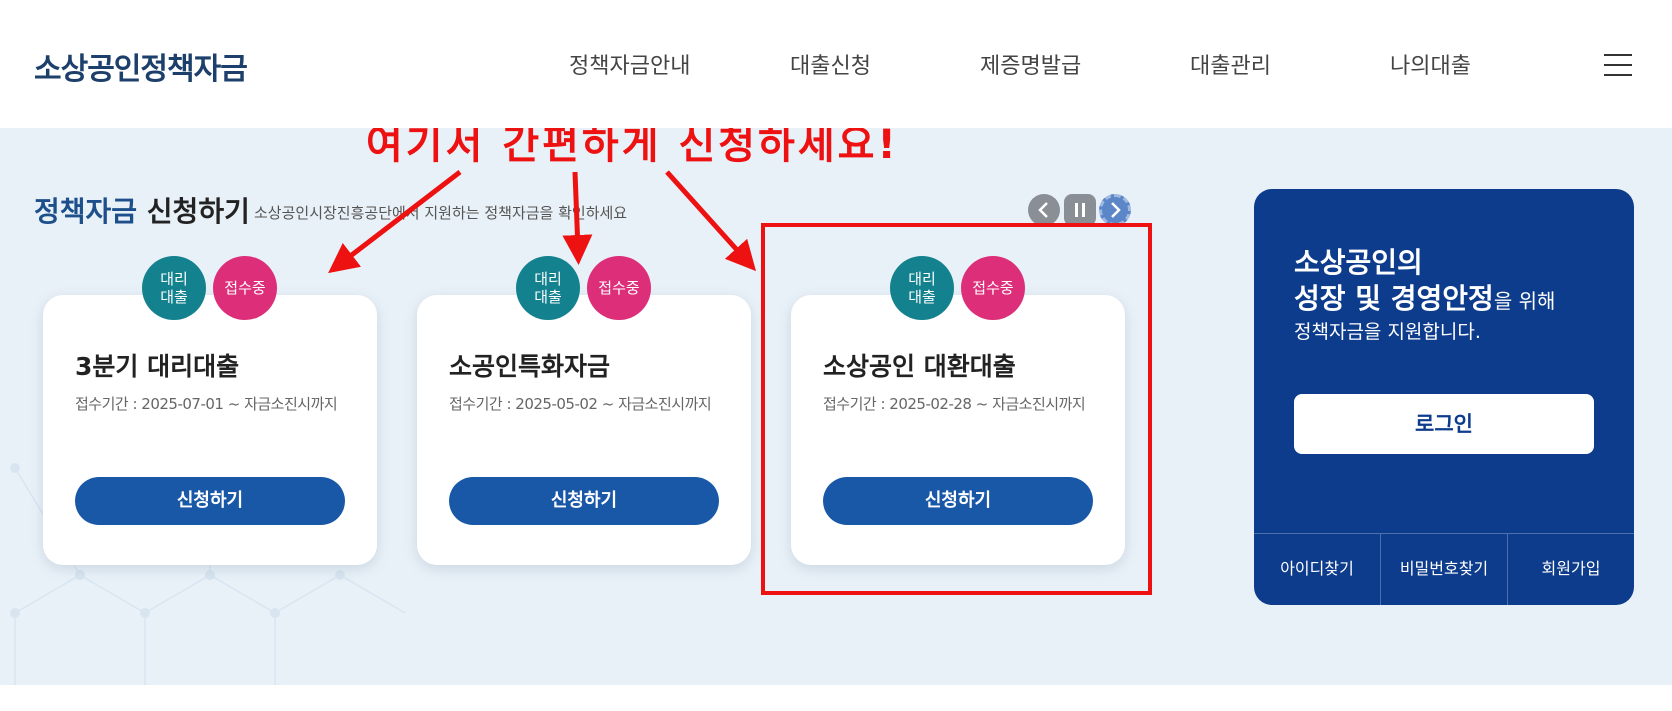 The width and height of the screenshot is (1672, 711). I want to click on find-password-link: 비밀번호찾기, so click(1444, 569).